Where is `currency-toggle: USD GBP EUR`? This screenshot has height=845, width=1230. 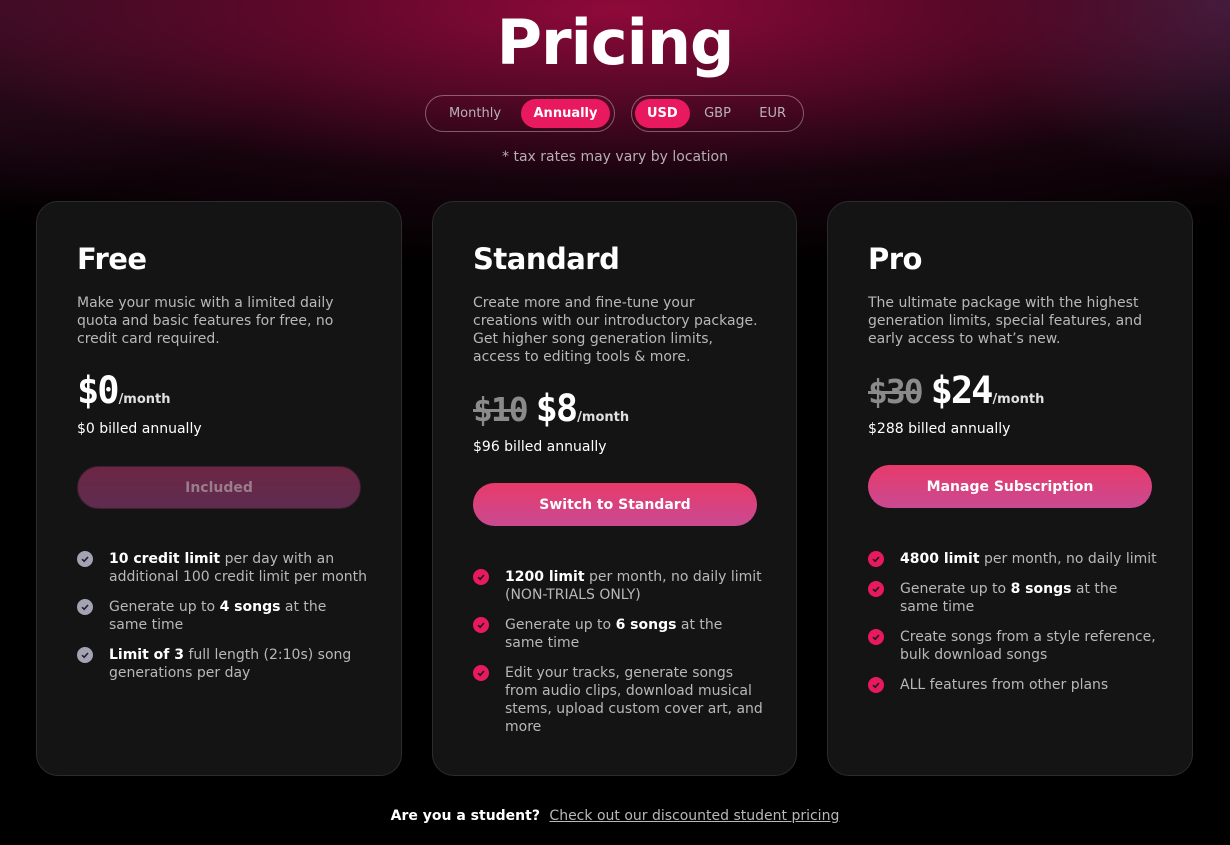
currency-toggle: USD GBP EUR is located at coordinates (717, 113).